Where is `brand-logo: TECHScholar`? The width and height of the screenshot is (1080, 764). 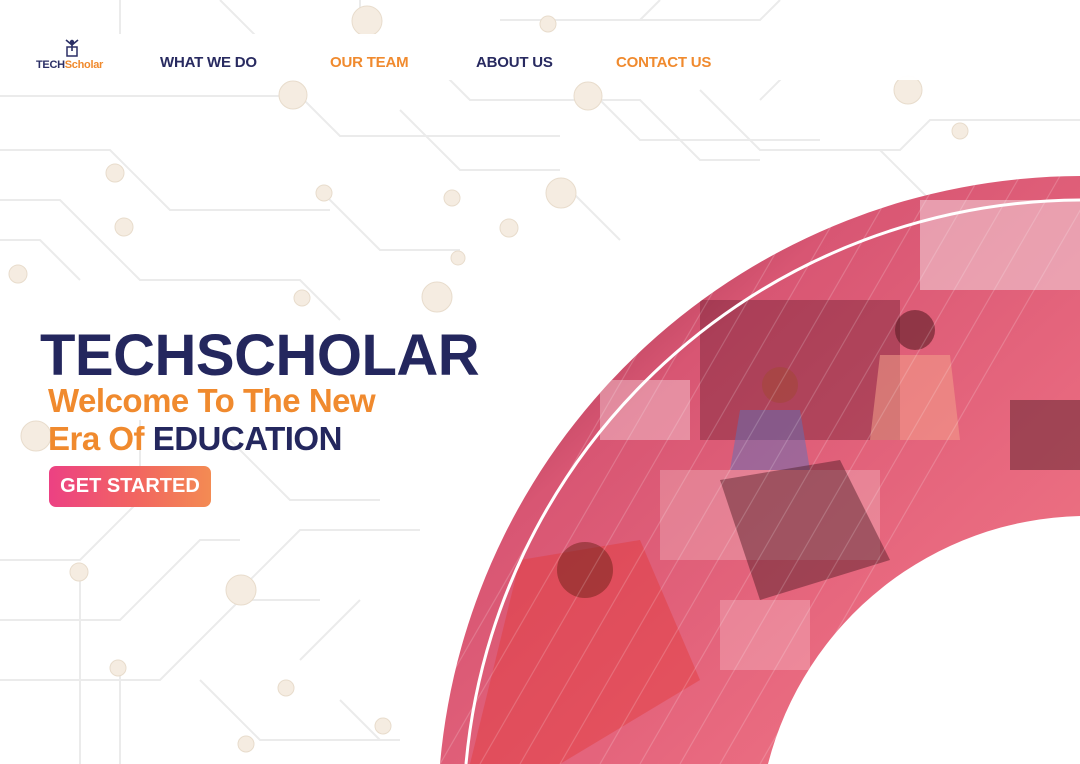 brand-logo: TECHScholar is located at coordinates (73, 57).